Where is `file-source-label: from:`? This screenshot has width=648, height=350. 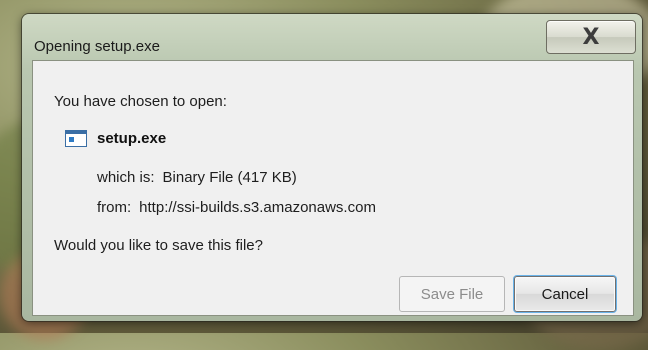 file-source-label: from: is located at coordinates (114, 207).